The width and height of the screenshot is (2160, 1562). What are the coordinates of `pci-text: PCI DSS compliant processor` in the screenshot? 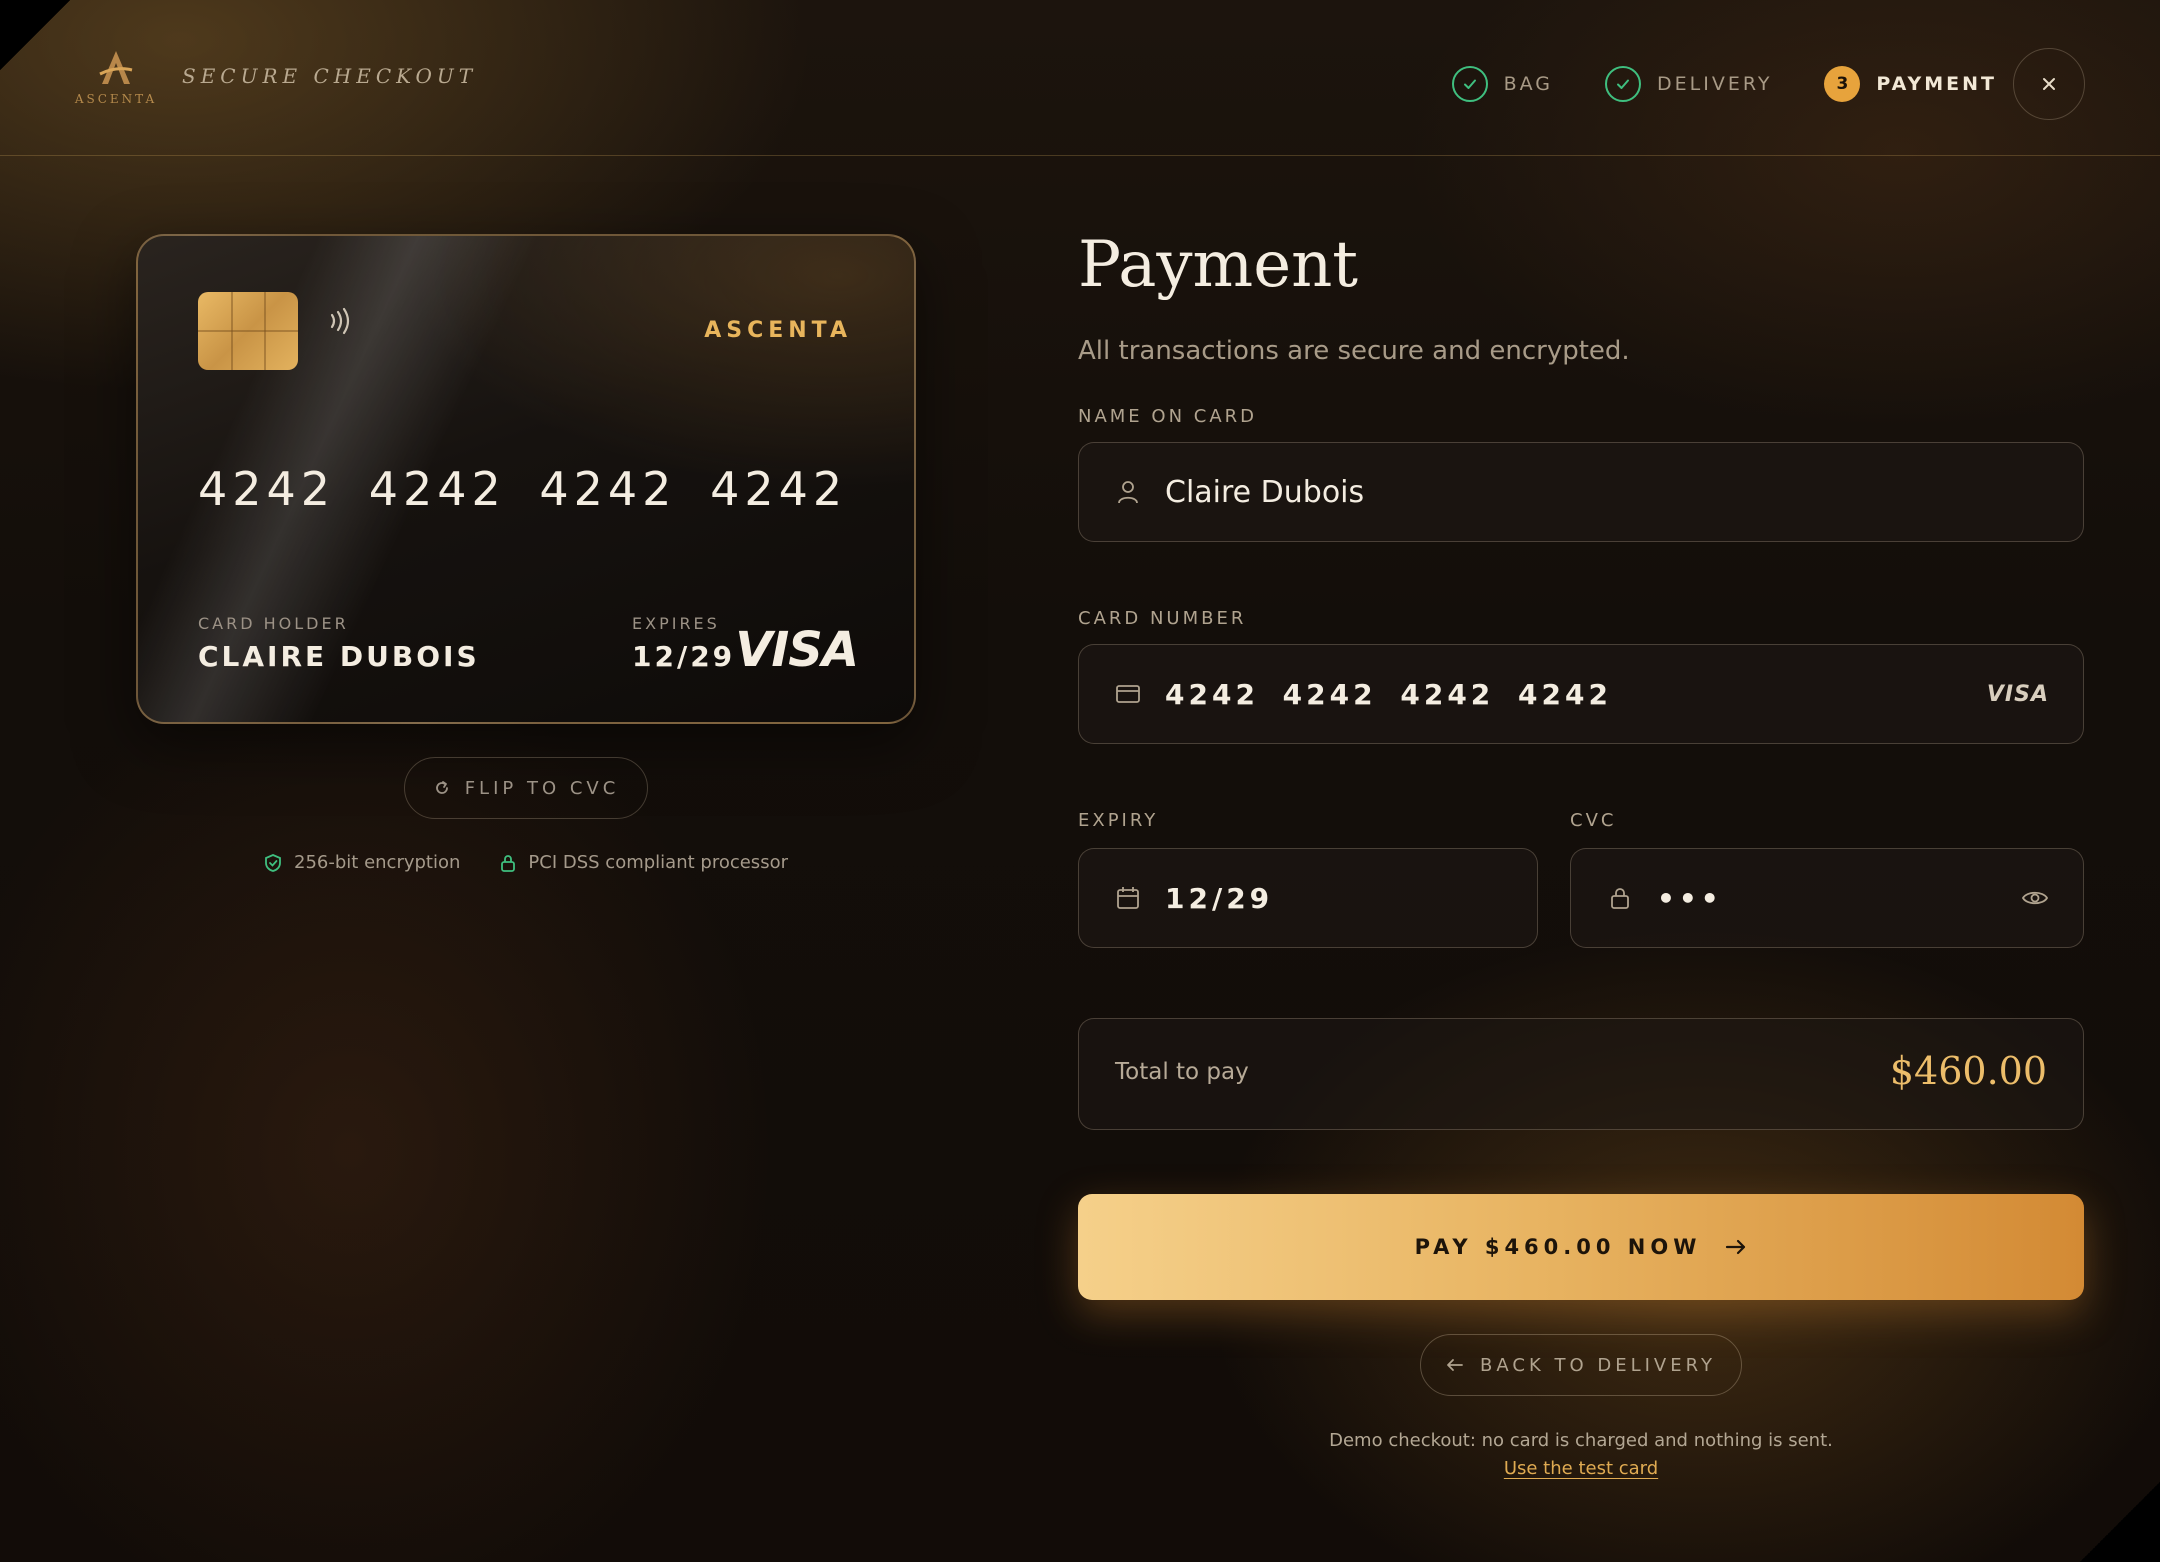 It's located at (658, 862).